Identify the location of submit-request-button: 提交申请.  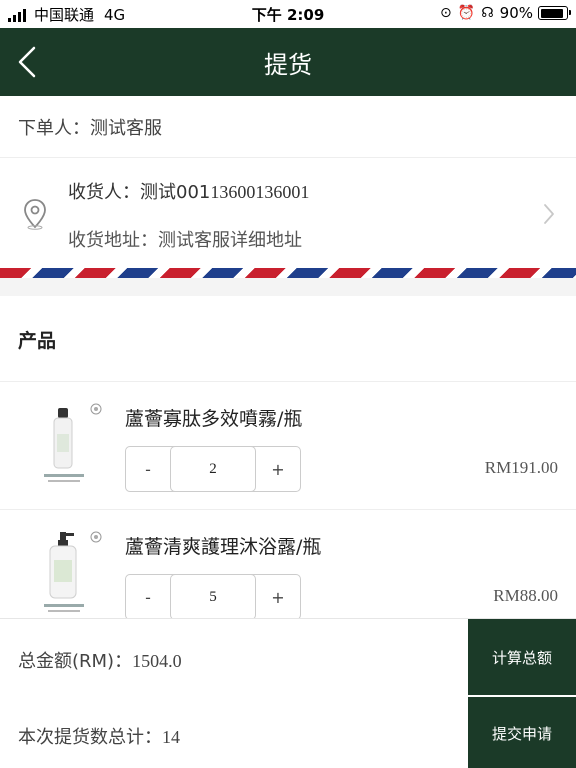
(522, 732).